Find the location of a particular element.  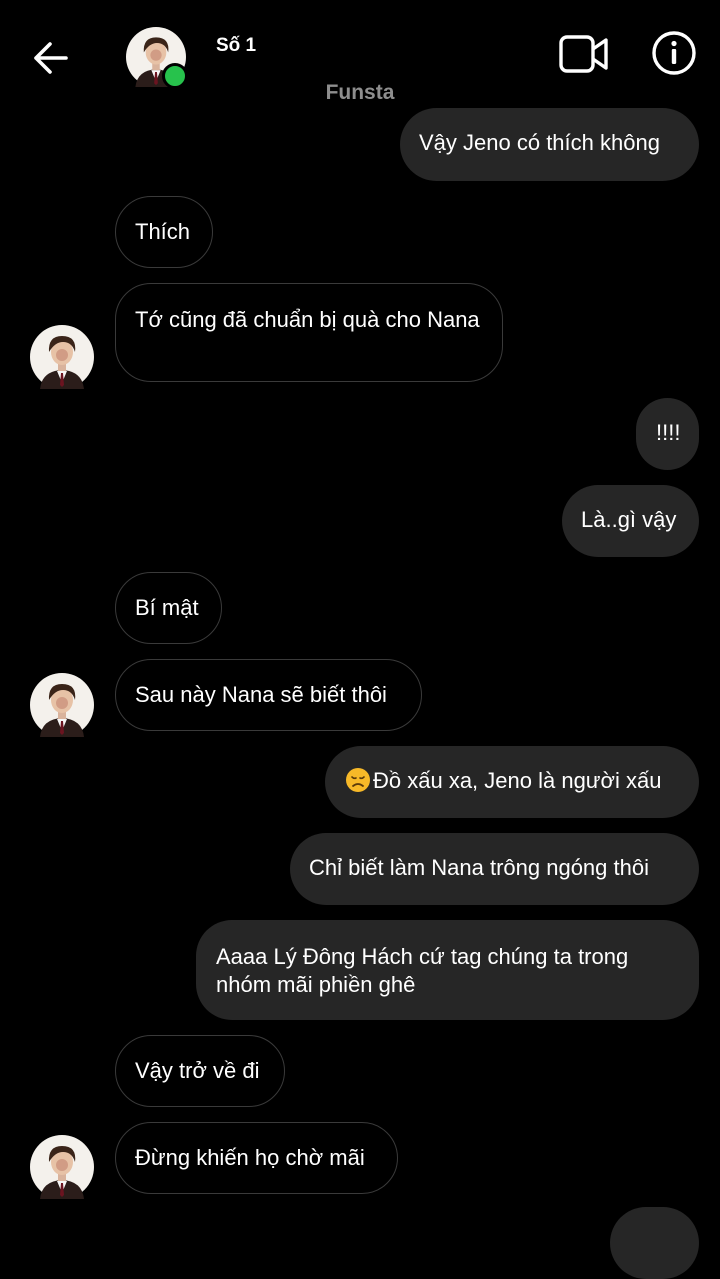

message-bubble-incoming: Thích is located at coordinates (164, 232).